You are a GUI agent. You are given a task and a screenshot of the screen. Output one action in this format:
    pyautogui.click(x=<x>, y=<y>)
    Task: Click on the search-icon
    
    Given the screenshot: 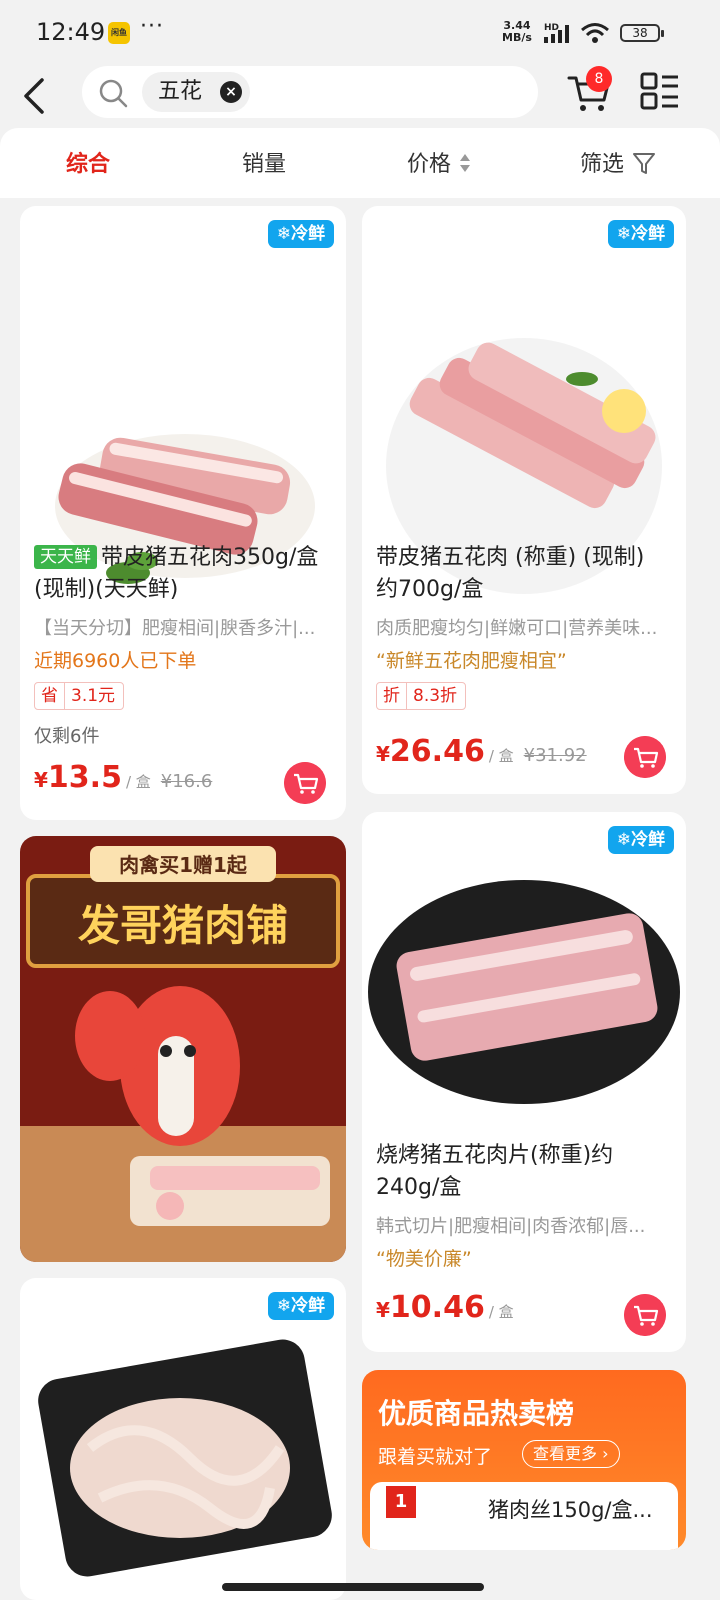 What is the action you would take?
    pyautogui.click(x=113, y=93)
    